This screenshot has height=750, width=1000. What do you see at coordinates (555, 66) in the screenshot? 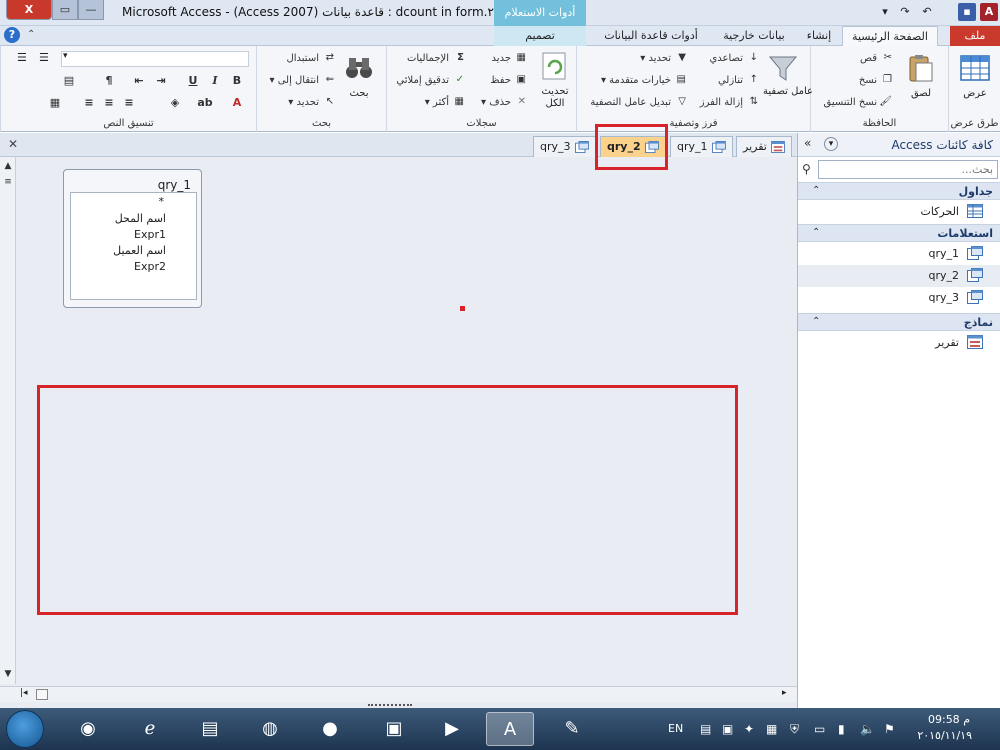
I see `refresh-all-icon` at bounding box center [555, 66].